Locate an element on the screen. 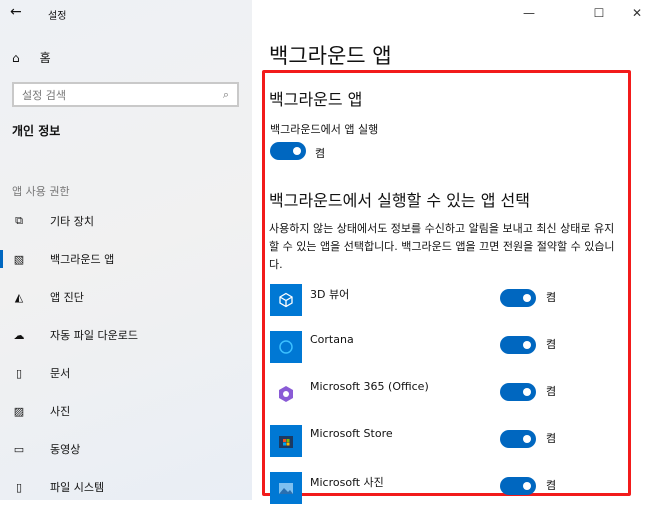  app-name: Microsoft 365 (Office) is located at coordinates (369, 386).